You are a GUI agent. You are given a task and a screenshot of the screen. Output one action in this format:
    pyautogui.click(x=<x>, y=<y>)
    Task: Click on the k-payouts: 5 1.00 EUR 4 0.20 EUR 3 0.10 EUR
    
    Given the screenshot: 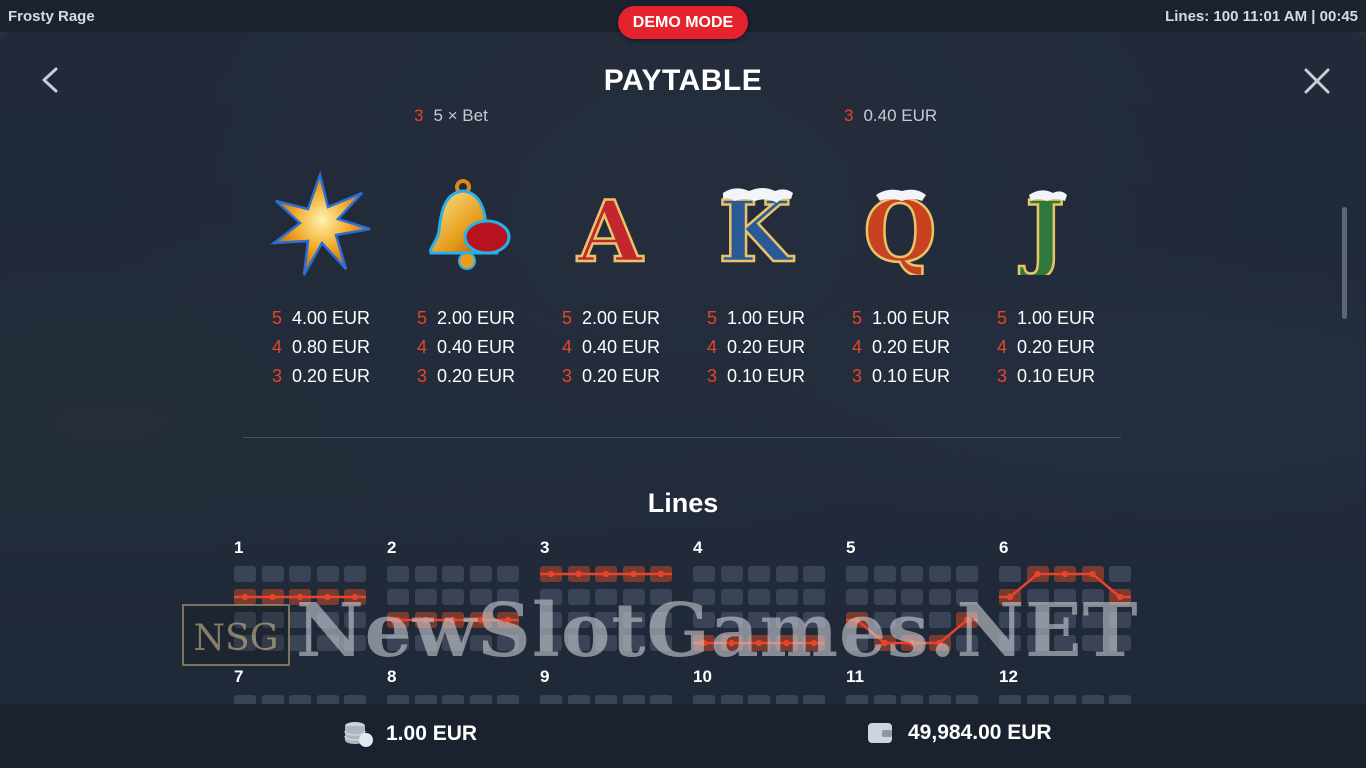 What is the action you would take?
    pyautogui.click(x=767, y=347)
    